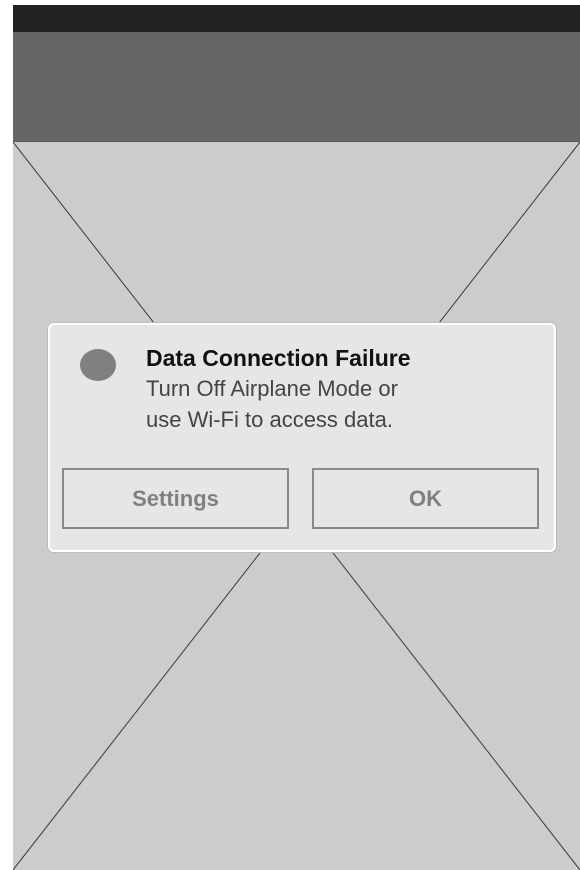 The width and height of the screenshot is (580, 870). What do you see at coordinates (425, 498) in the screenshot?
I see `ok-button: OK` at bounding box center [425, 498].